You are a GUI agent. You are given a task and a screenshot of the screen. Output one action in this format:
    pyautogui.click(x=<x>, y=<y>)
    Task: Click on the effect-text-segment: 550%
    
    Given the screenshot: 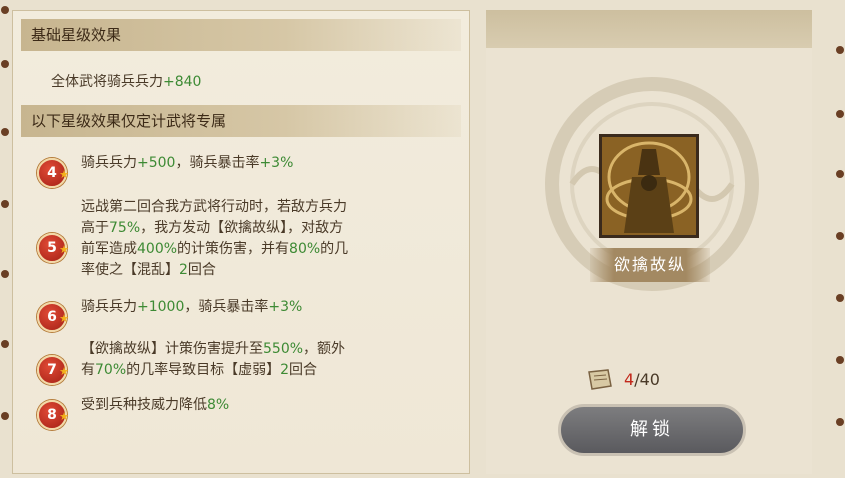 What is the action you would take?
    pyautogui.click(x=283, y=349)
    